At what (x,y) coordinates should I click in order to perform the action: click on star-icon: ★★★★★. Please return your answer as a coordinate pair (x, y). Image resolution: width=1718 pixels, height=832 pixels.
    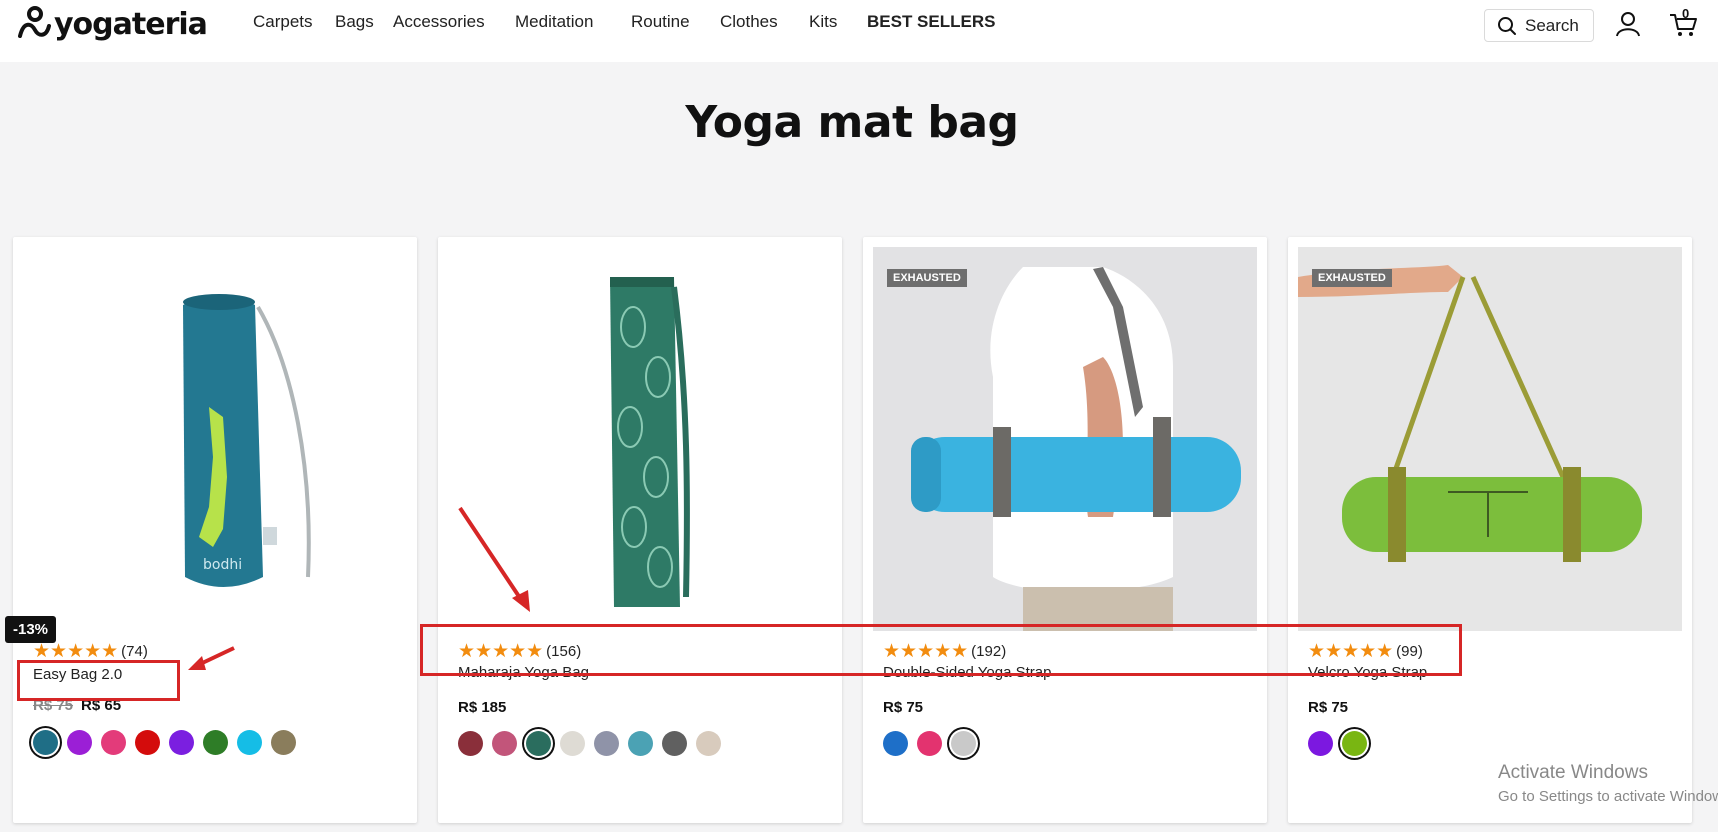
    Looking at the image, I should click on (76, 651).